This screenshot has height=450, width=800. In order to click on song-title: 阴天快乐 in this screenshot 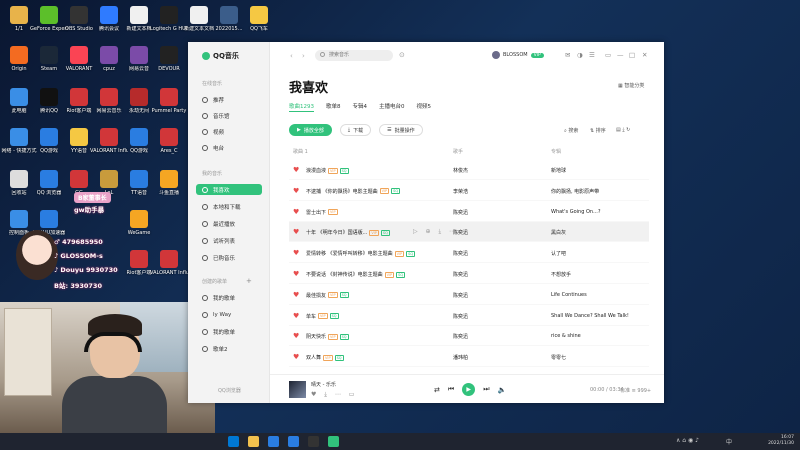, I will do `click(316, 336)`.